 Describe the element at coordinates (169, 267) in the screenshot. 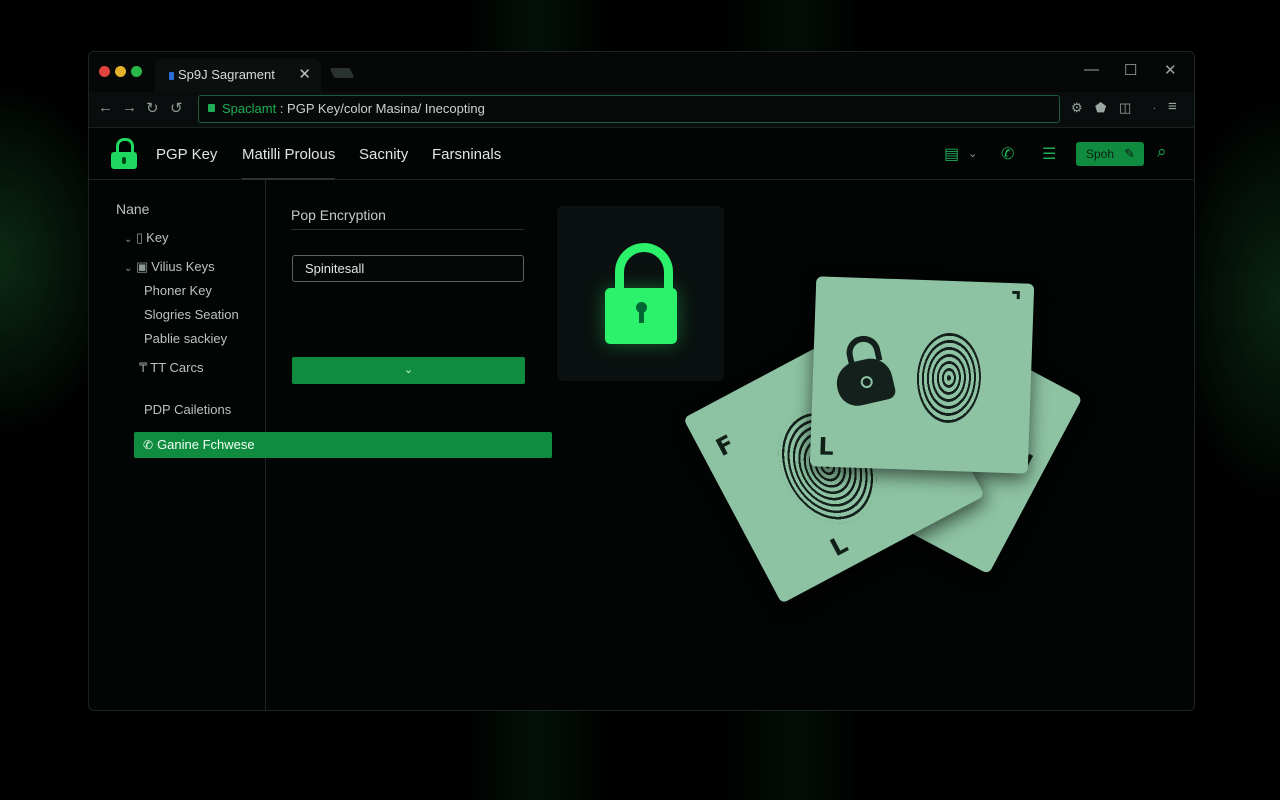

I see `sidebar-item-vilius-keys: ⌄ ▣ Vilius Keys` at that location.